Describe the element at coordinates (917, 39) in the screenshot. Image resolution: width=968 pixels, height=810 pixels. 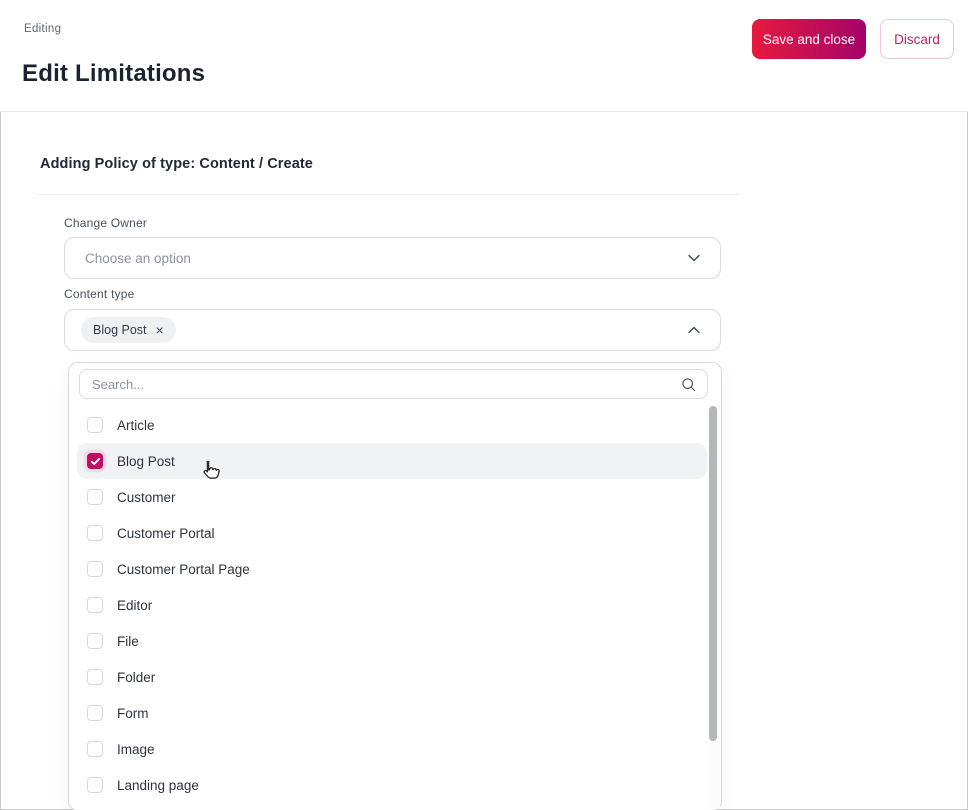
I see `discard-button: Discard` at that location.